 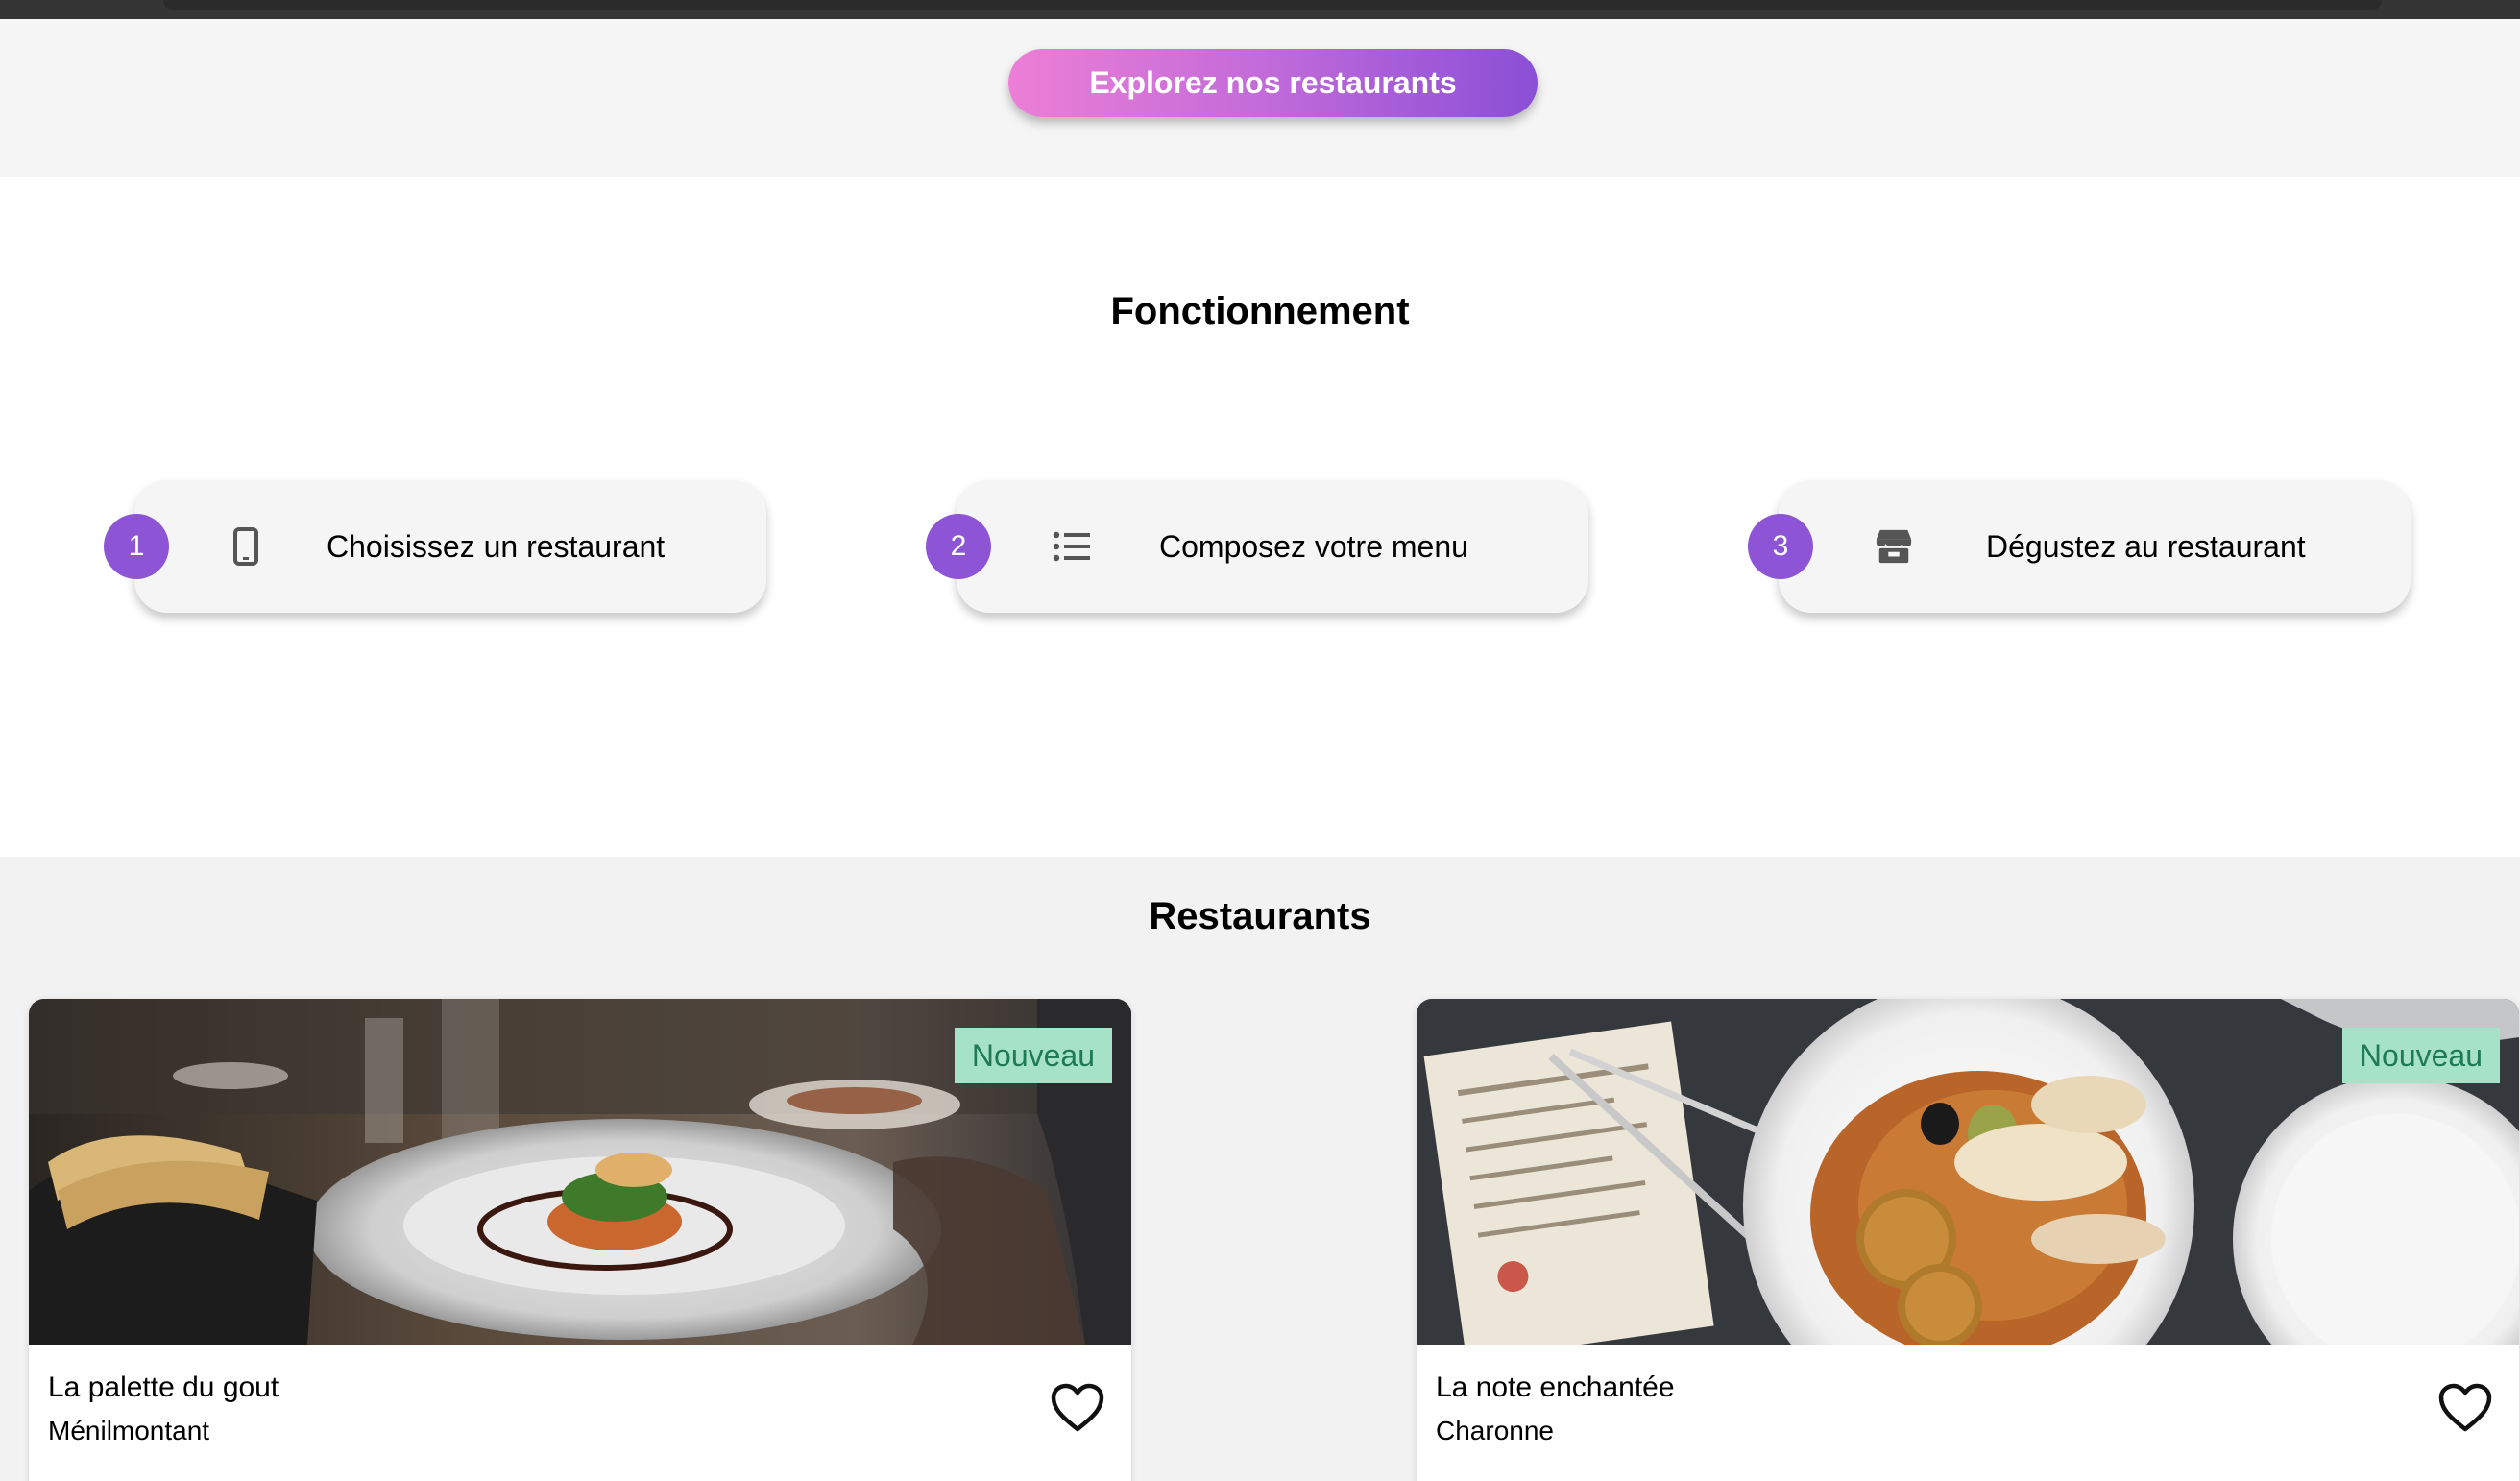 I want to click on step-choose-restaurant: 1 Choisissez un restaurant, so click(x=440, y=548).